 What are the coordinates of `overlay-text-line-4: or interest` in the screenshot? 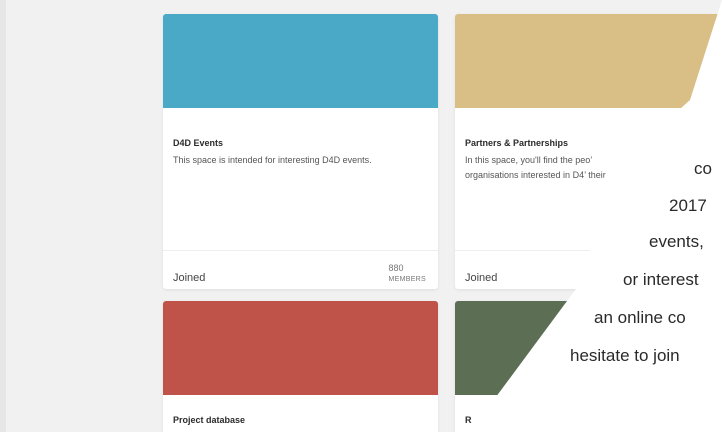 It's located at (661, 279).